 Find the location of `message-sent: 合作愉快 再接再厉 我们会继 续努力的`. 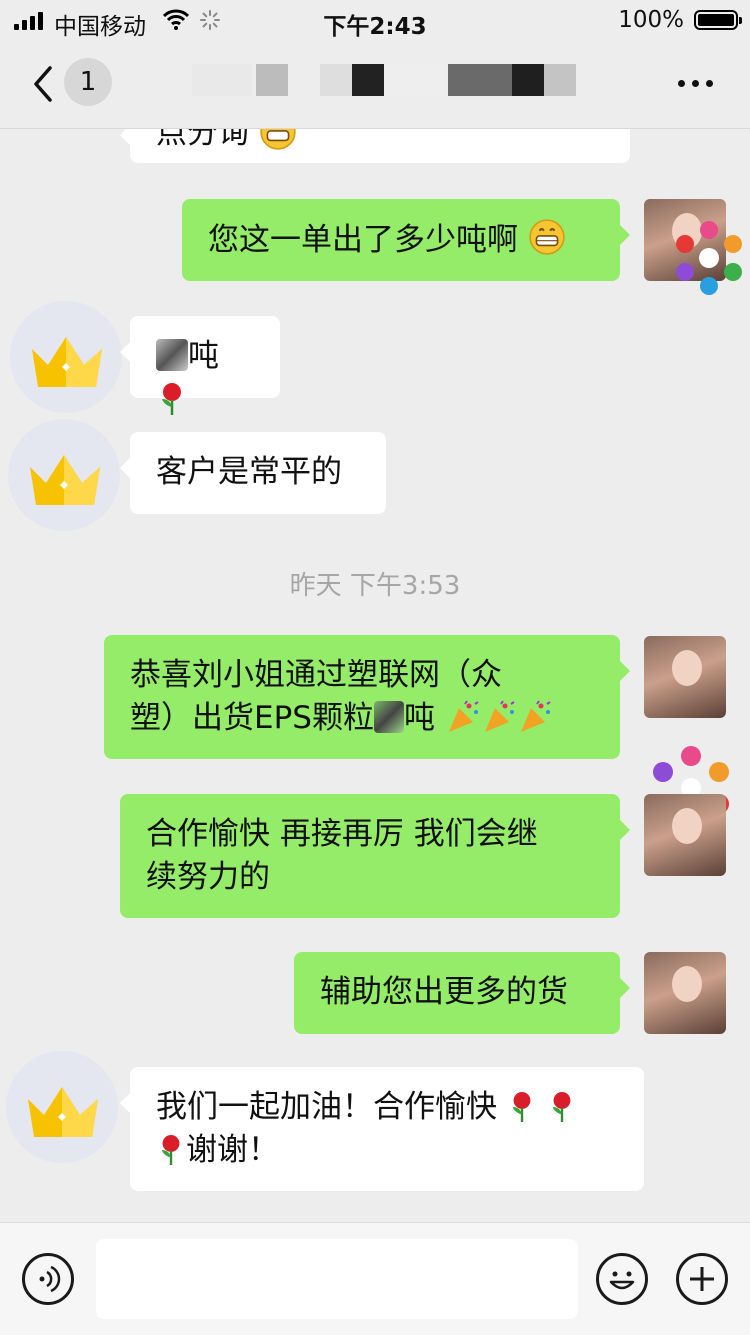

message-sent: 合作愉快 再接再厉 我们会继 续努力的 is located at coordinates (375, 856).